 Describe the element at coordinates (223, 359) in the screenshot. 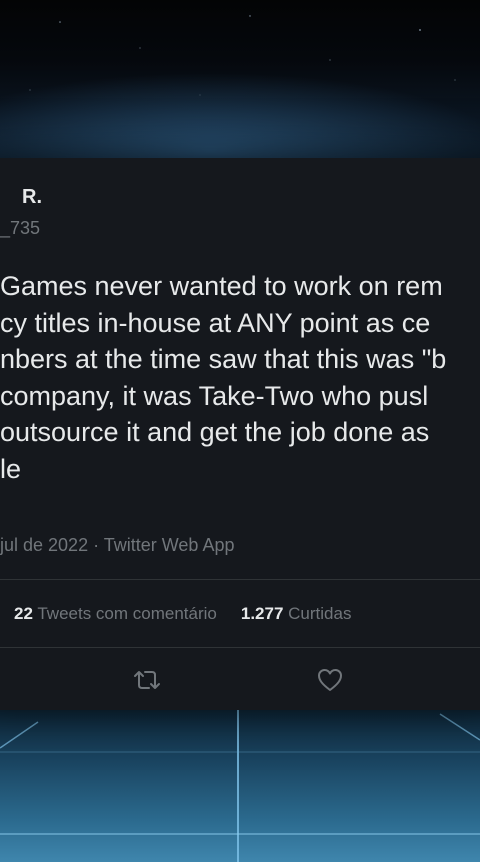

I see `tweet-text-line: nbers at the time saw that this was "b` at that location.